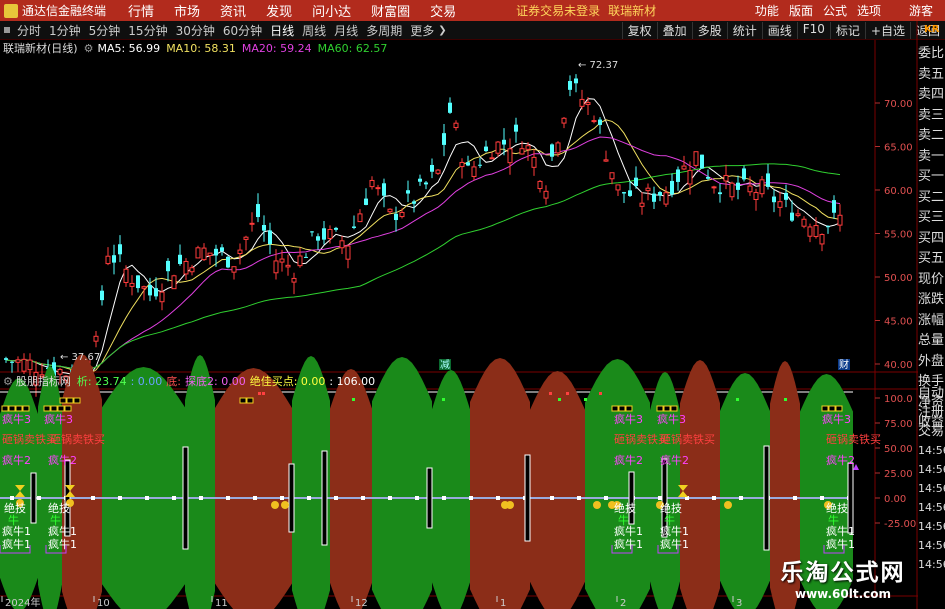 The height and width of the screenshot is (609, 945). Describe the element at coordinates (628, 419) in the screenshot. I see `bull3-label: 疯牛3` at that location.